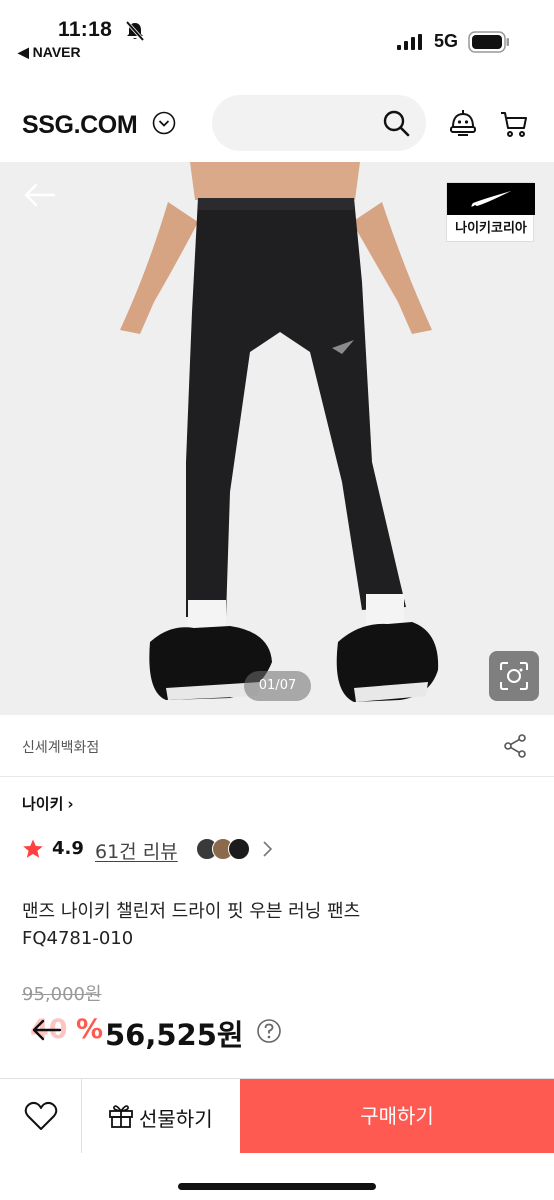 This screenshot has width=554, height=1200. I want to click on brand-badge-label: 나이키코리아, so click(491, 228).